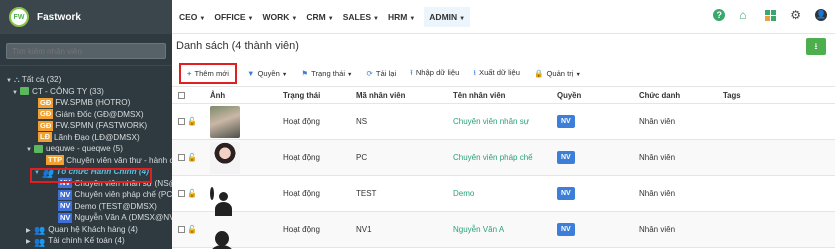 This screenshot has width=835, height=249. Describe the element at coordinates (59, 17) in the screenshot. I see `brand-name: Fastwork` at that location.